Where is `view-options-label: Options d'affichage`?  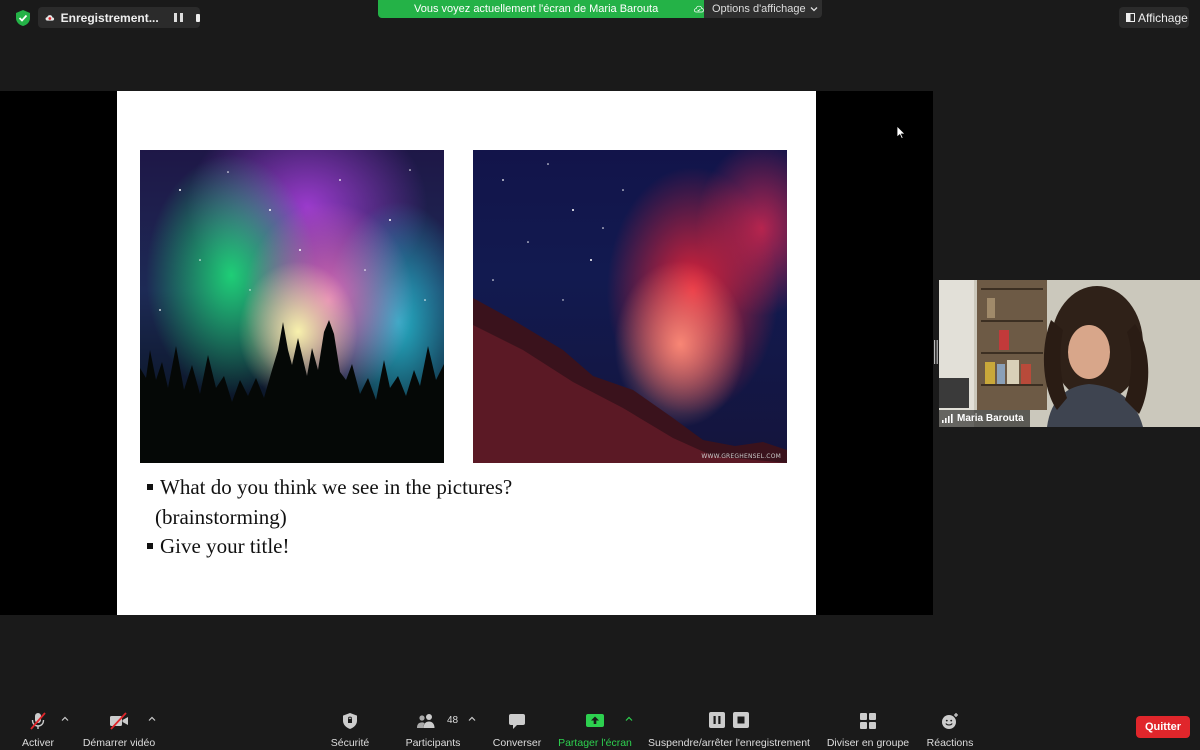 view-options-label: Options d'affichage is located at coordinates (759, 9).